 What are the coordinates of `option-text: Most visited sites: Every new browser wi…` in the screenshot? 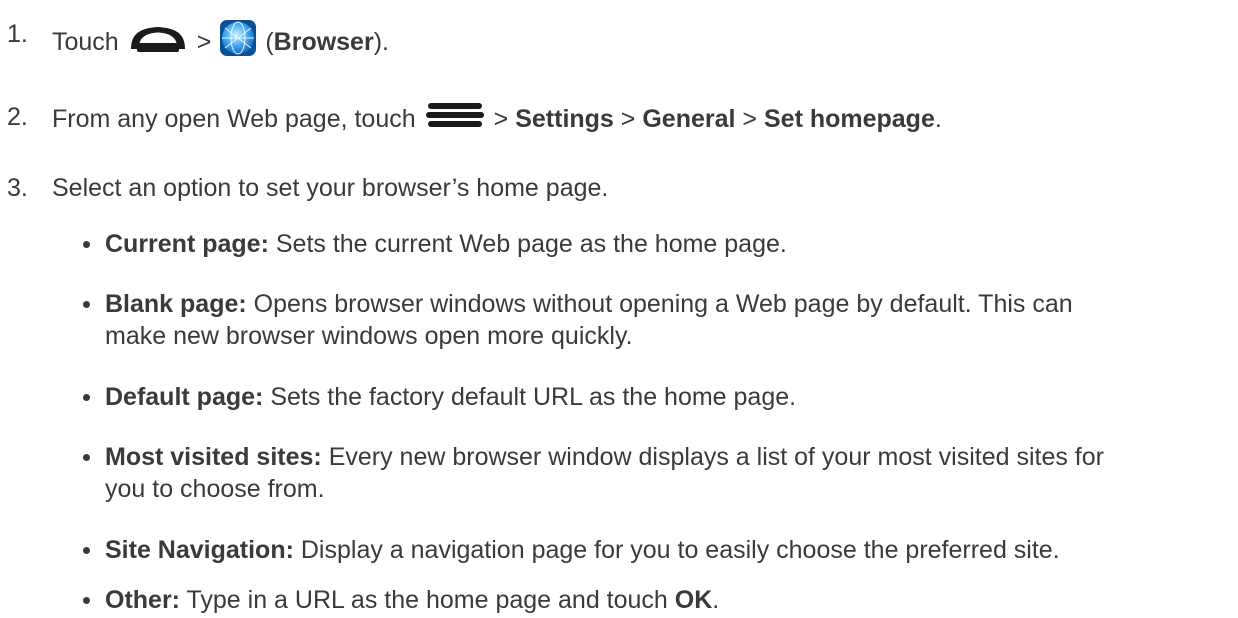 It's located at (604, 457).